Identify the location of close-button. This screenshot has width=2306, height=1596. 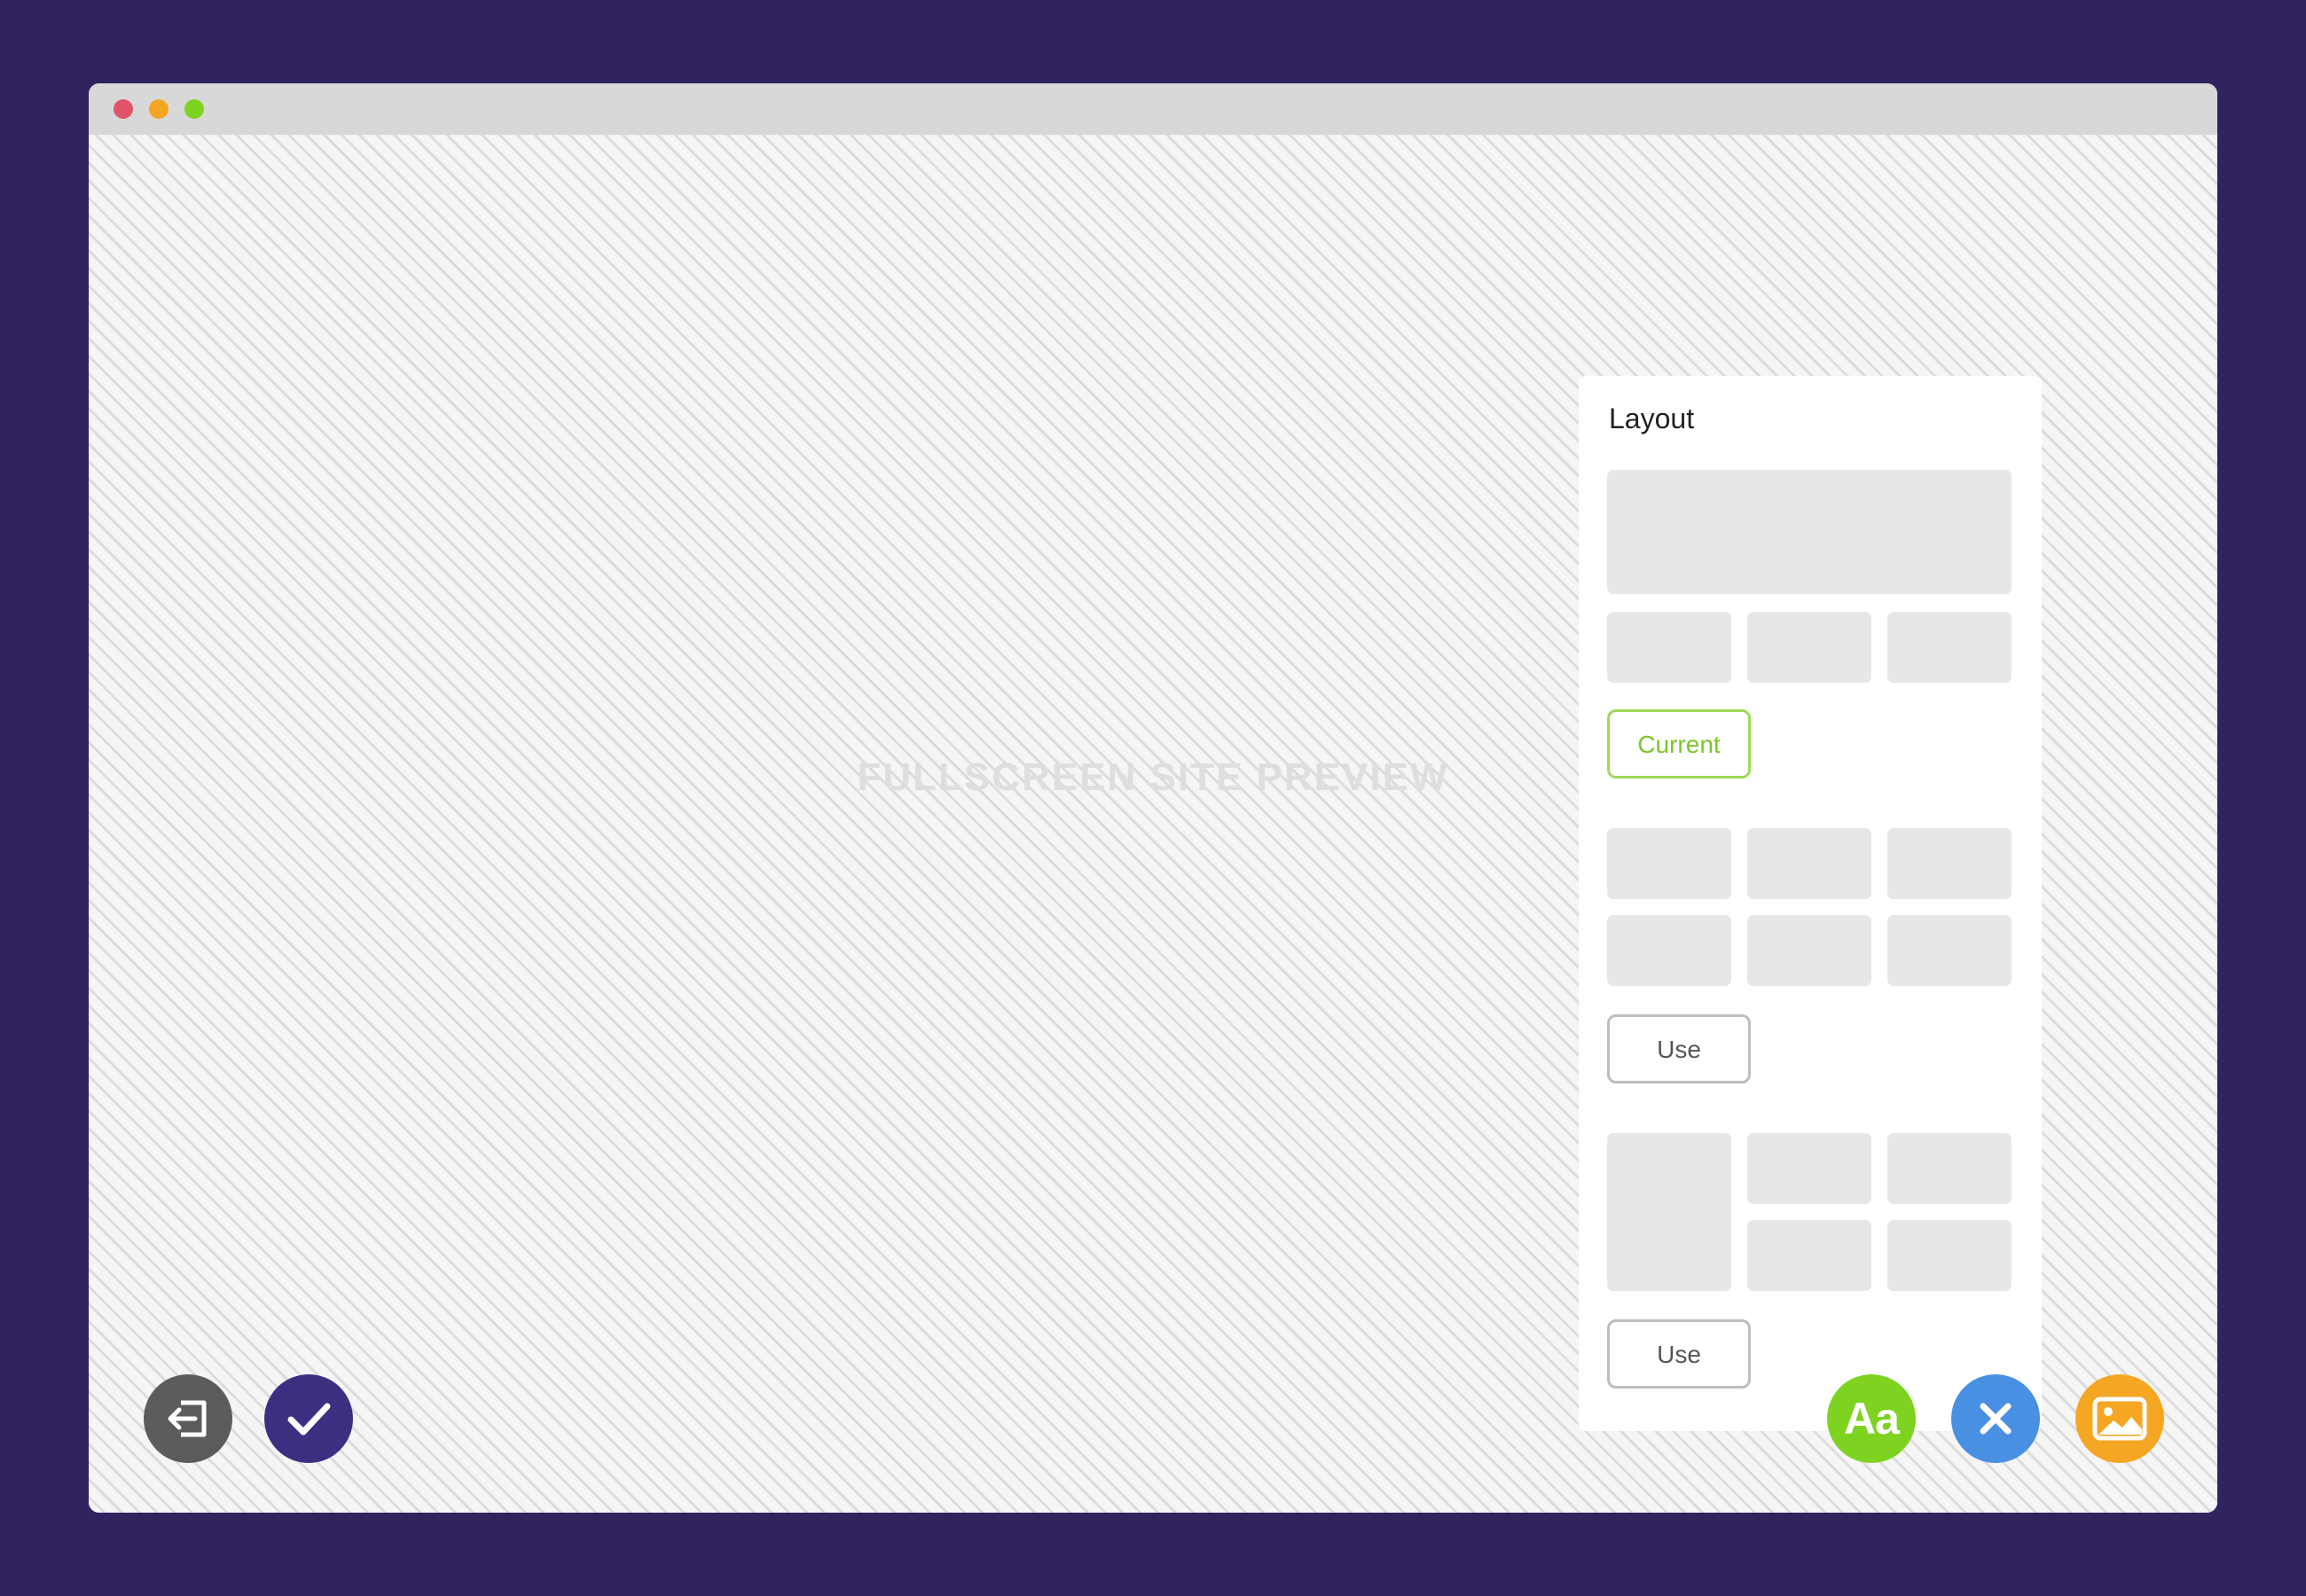
(1995, 1418).